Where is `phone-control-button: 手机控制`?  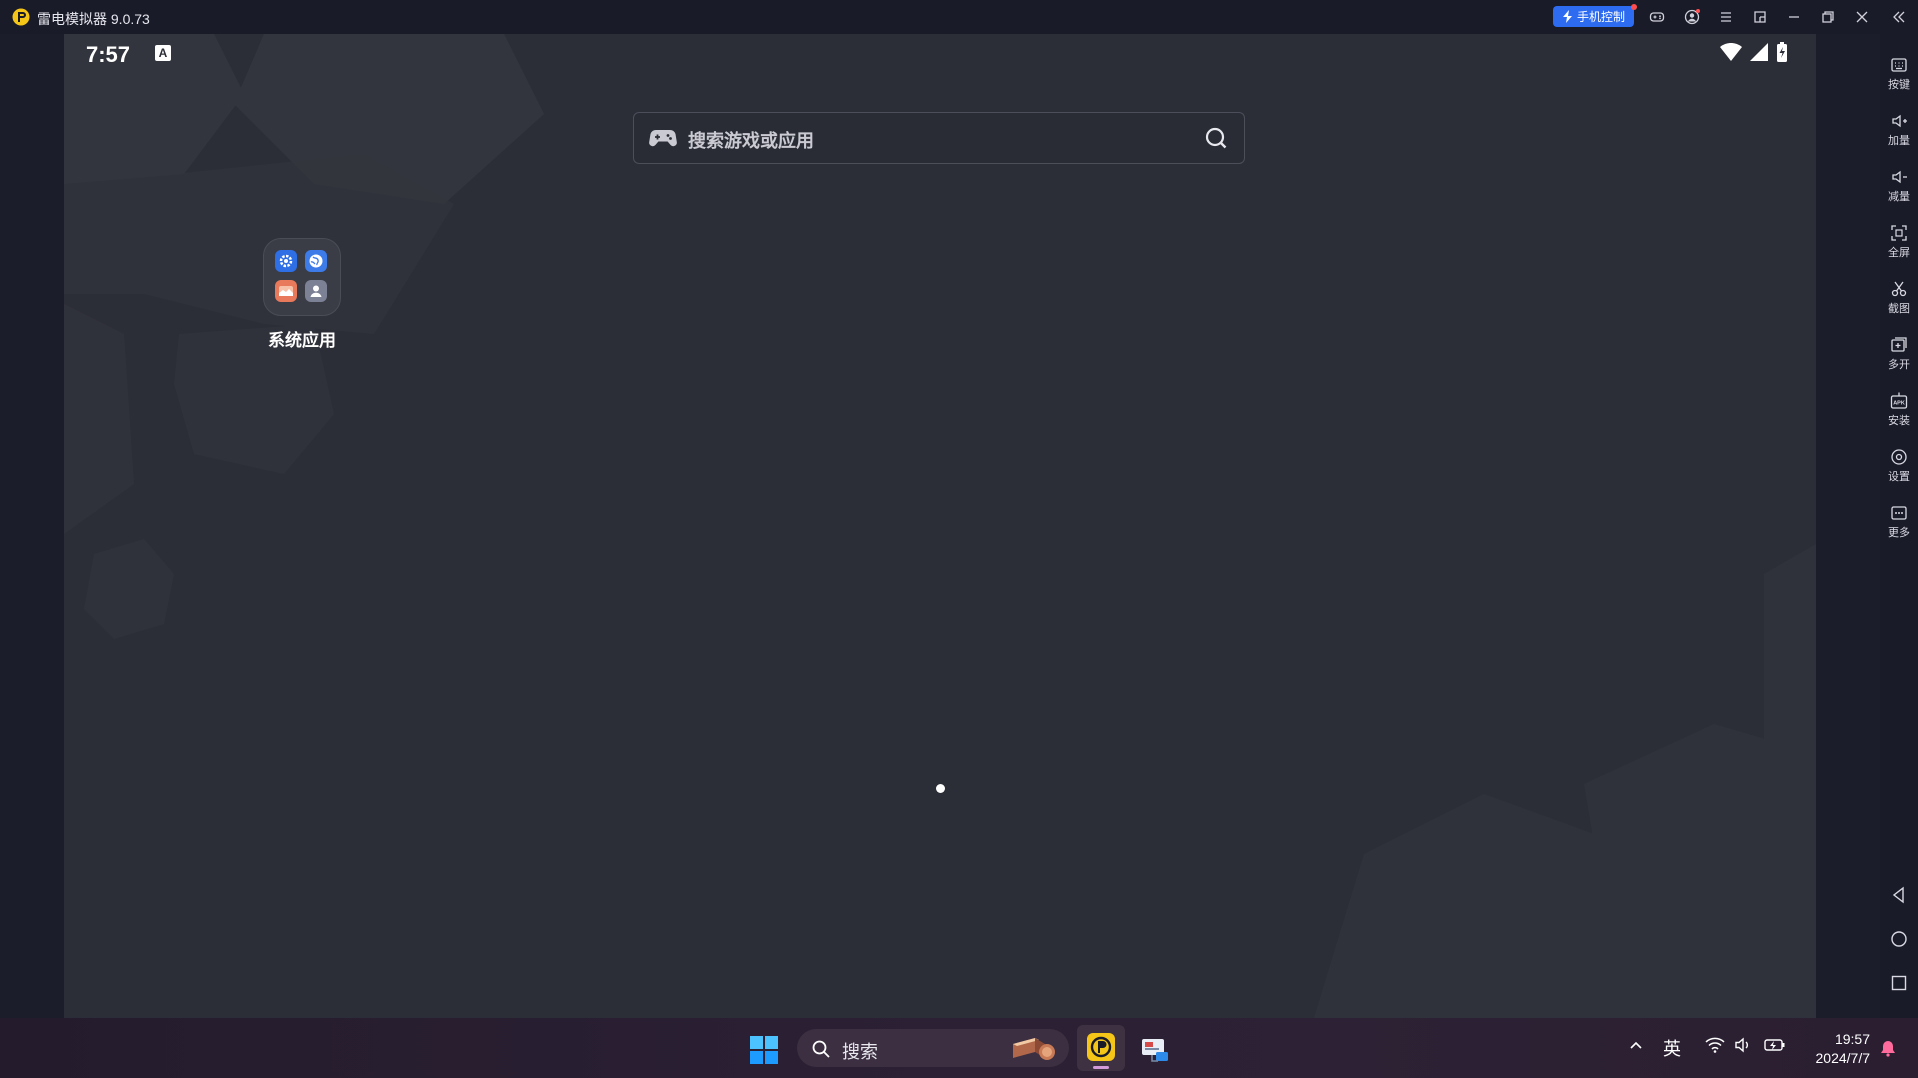 phone-control-button: 手机控制 is located at coordinates (1595, 15).